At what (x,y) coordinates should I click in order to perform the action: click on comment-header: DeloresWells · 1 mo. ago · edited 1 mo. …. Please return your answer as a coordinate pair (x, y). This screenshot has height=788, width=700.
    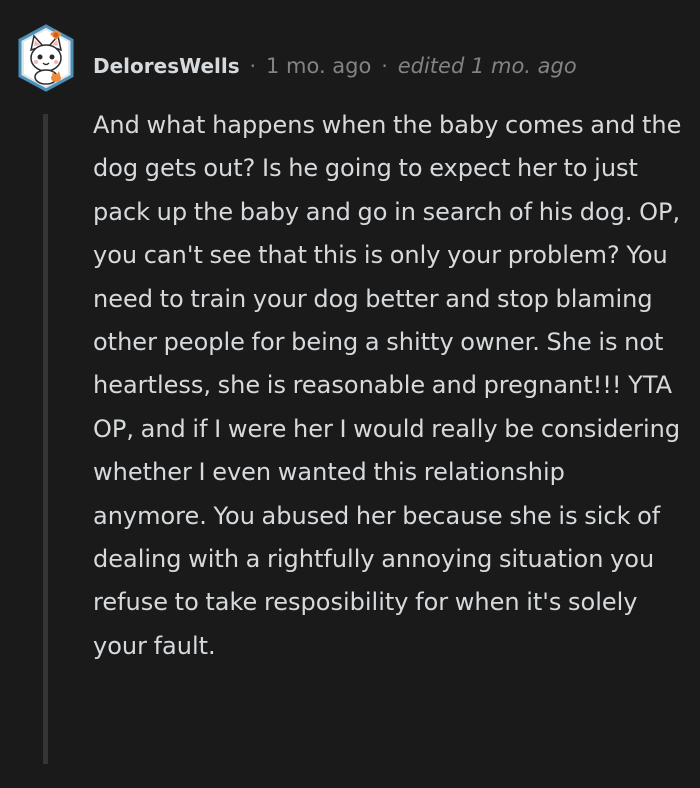
    Looking at the image, I should click on (335, 66).